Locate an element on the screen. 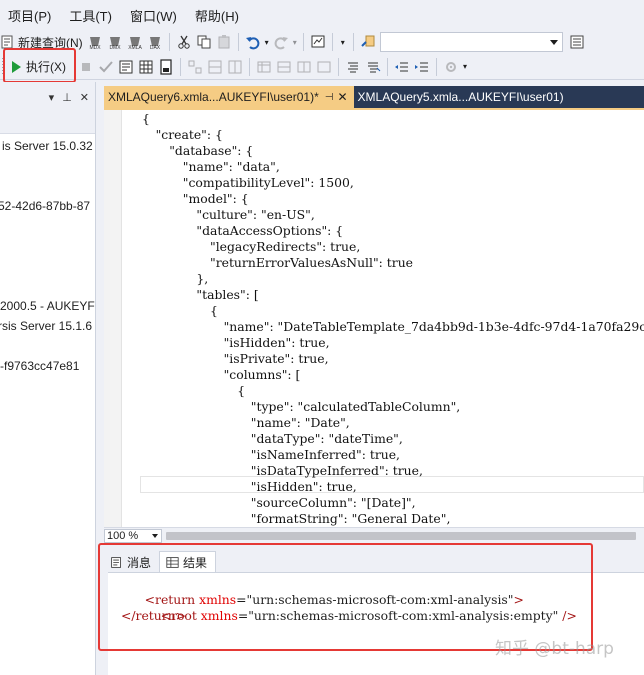 The height and width of the screenshot is (675, 644). tb-button-e is located at coordinates (284, 67).